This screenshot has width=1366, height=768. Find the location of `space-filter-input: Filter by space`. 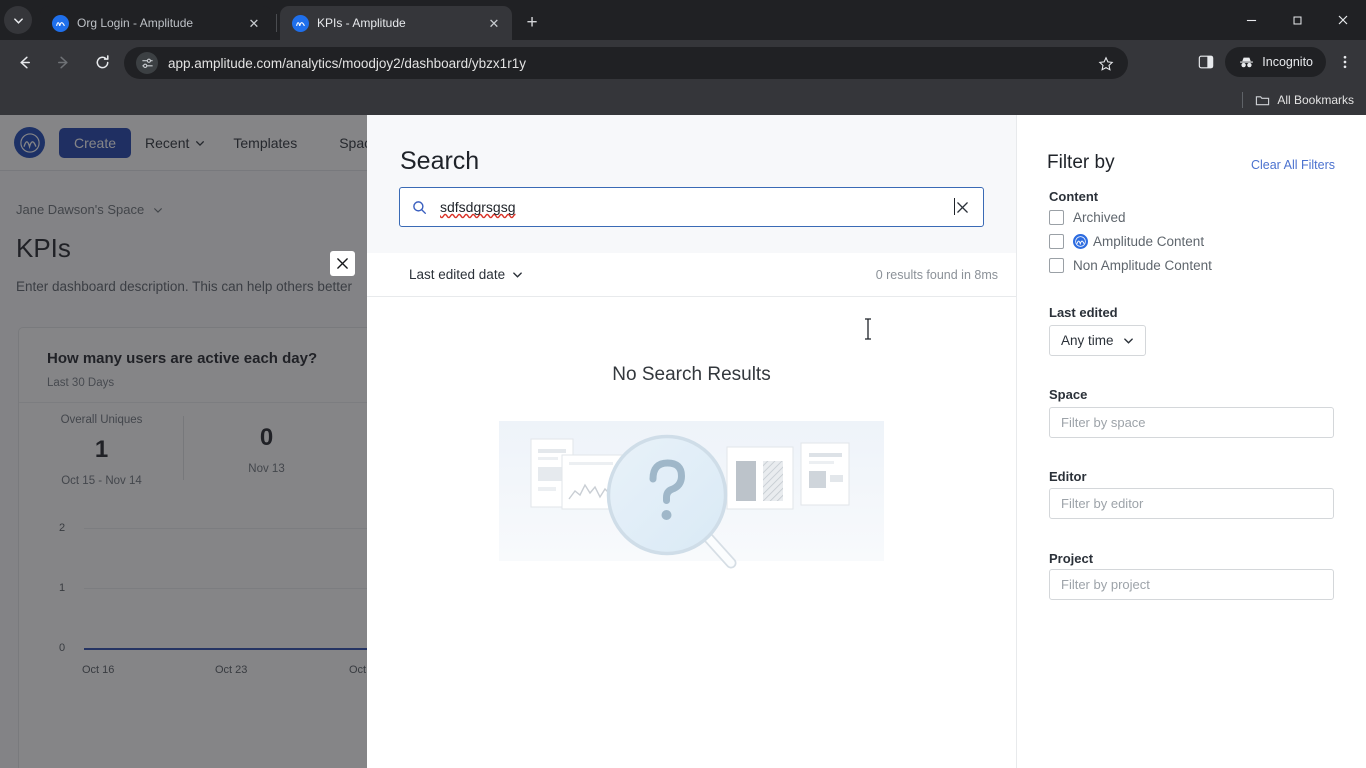

space-filter-input: Filter by space is located at coordinates (1191, 422).